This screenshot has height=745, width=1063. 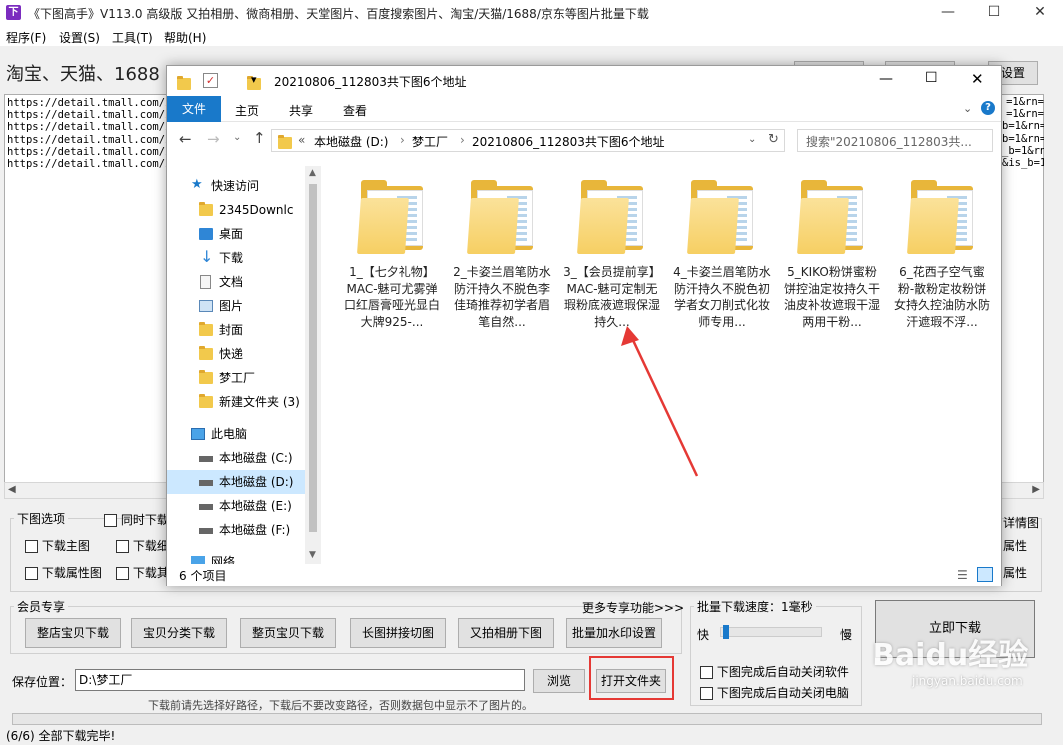 I want to click on tab-view: 查看, so click(x=355, y=110).